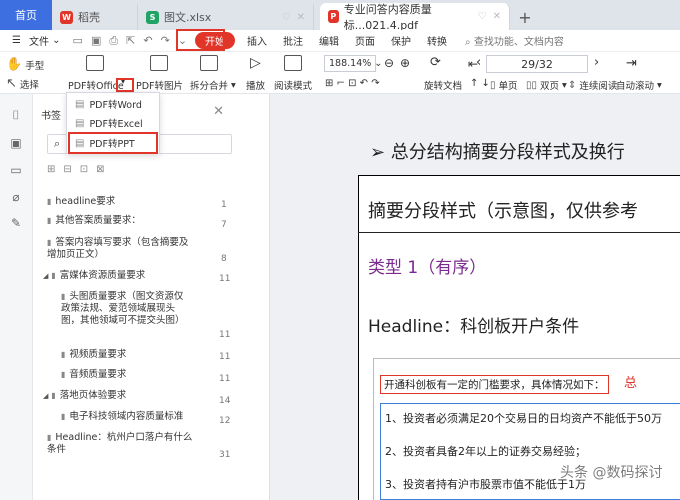 This screenshot has height=500, width=680. I want to click on play-button: 播放, so click(255, 85).